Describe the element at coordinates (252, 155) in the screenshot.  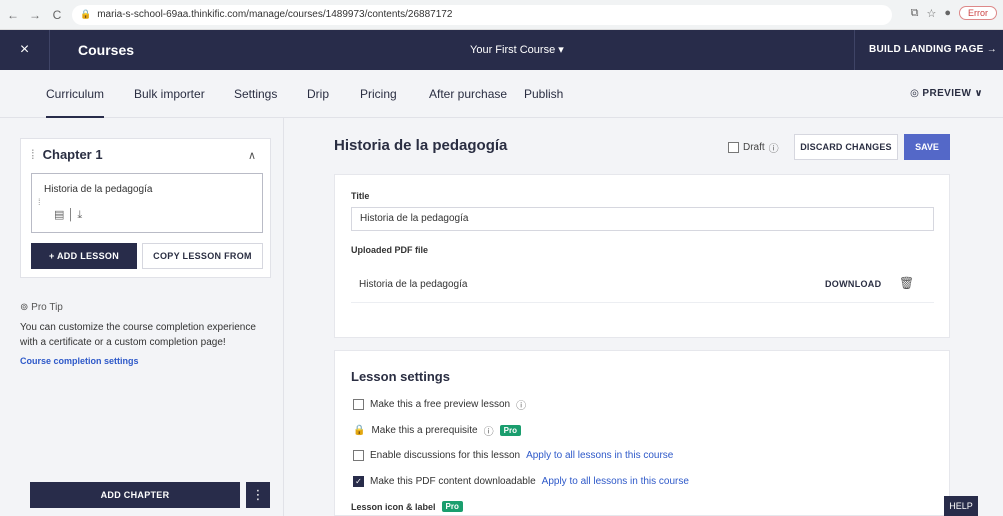
I see `chevron-up-icon: ∧` at that location.